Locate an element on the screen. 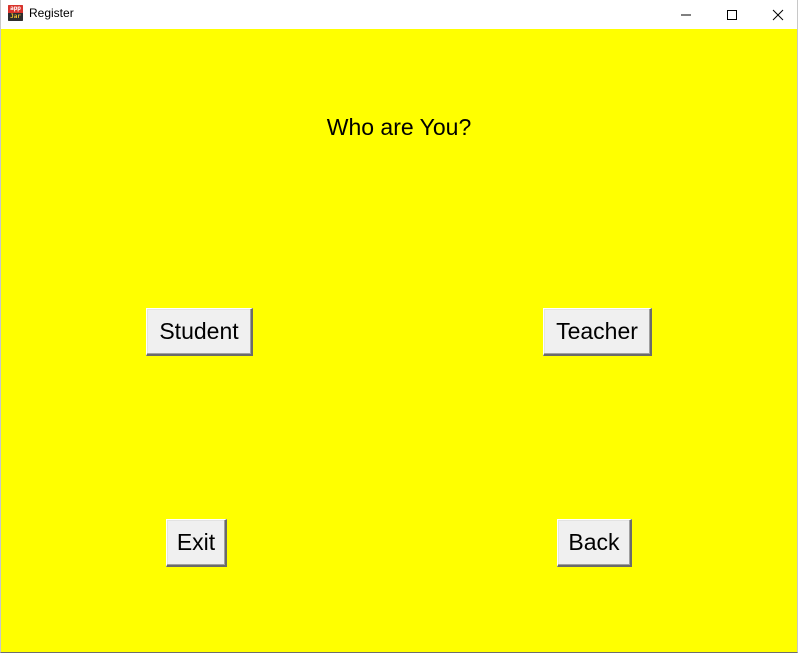  app-icon-bottom-text: Jar is located at coordinates (15, 17).